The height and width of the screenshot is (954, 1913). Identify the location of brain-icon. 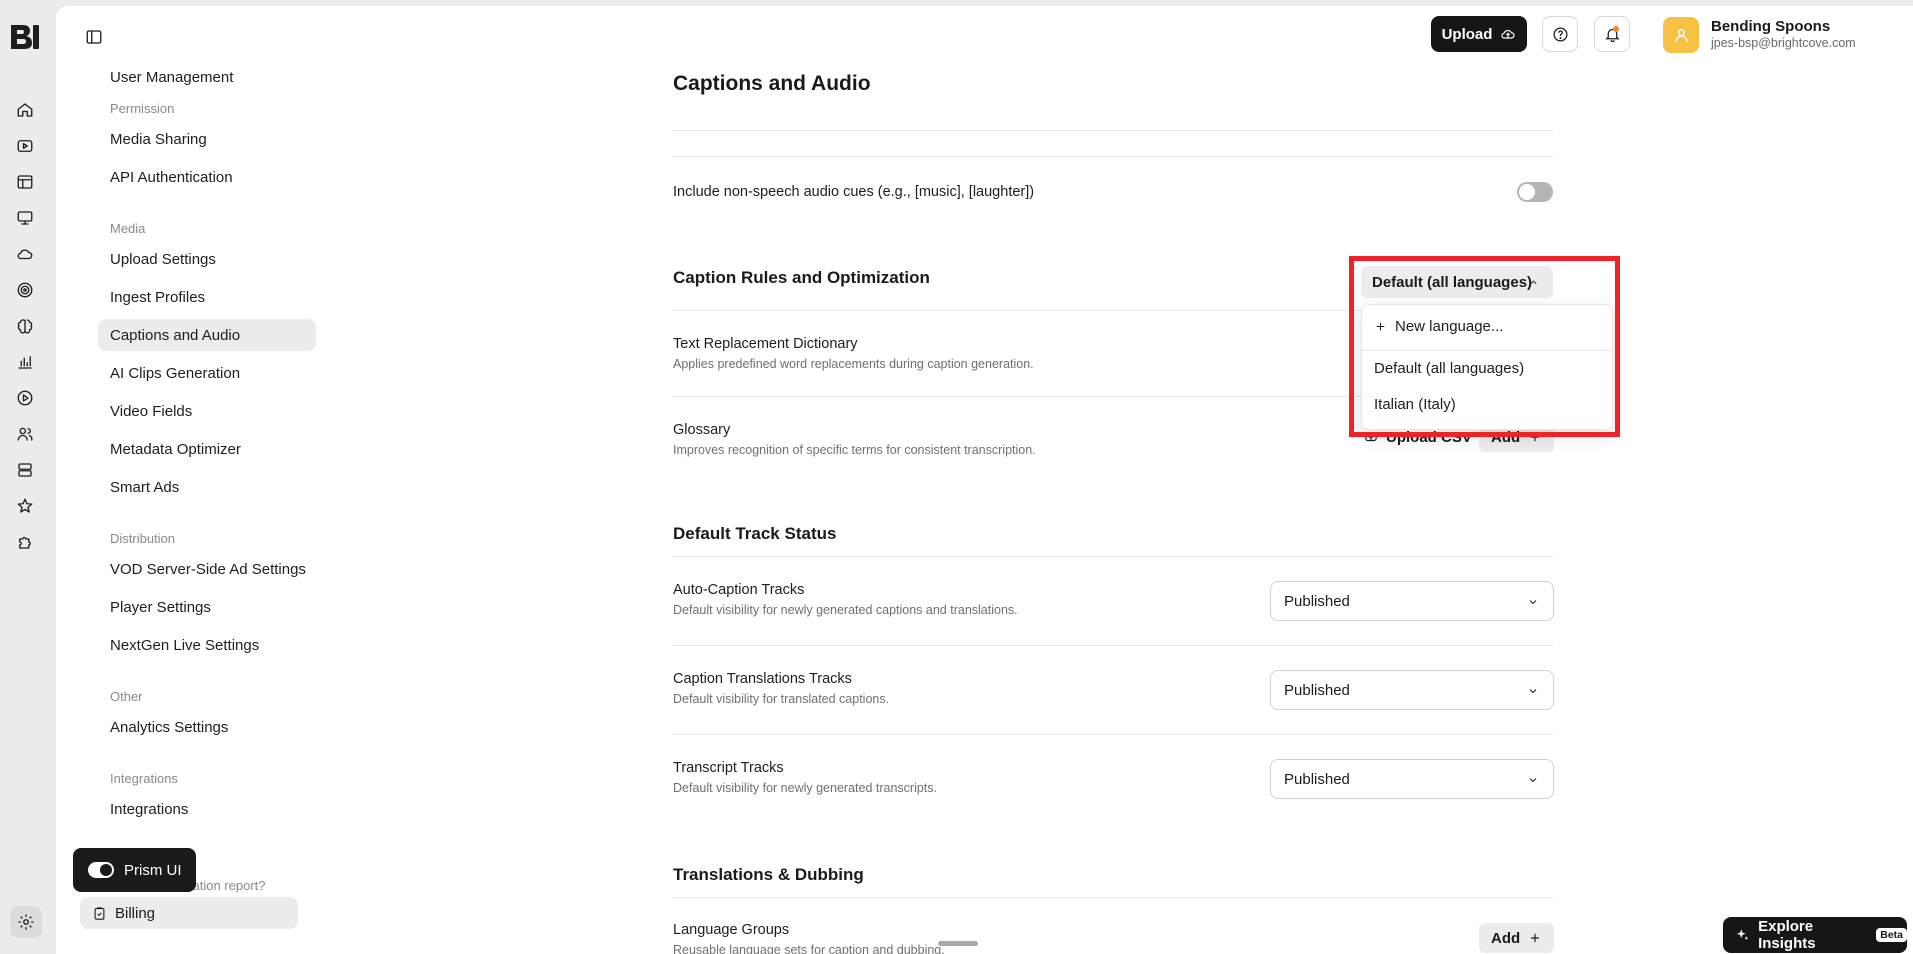
(25, 326).